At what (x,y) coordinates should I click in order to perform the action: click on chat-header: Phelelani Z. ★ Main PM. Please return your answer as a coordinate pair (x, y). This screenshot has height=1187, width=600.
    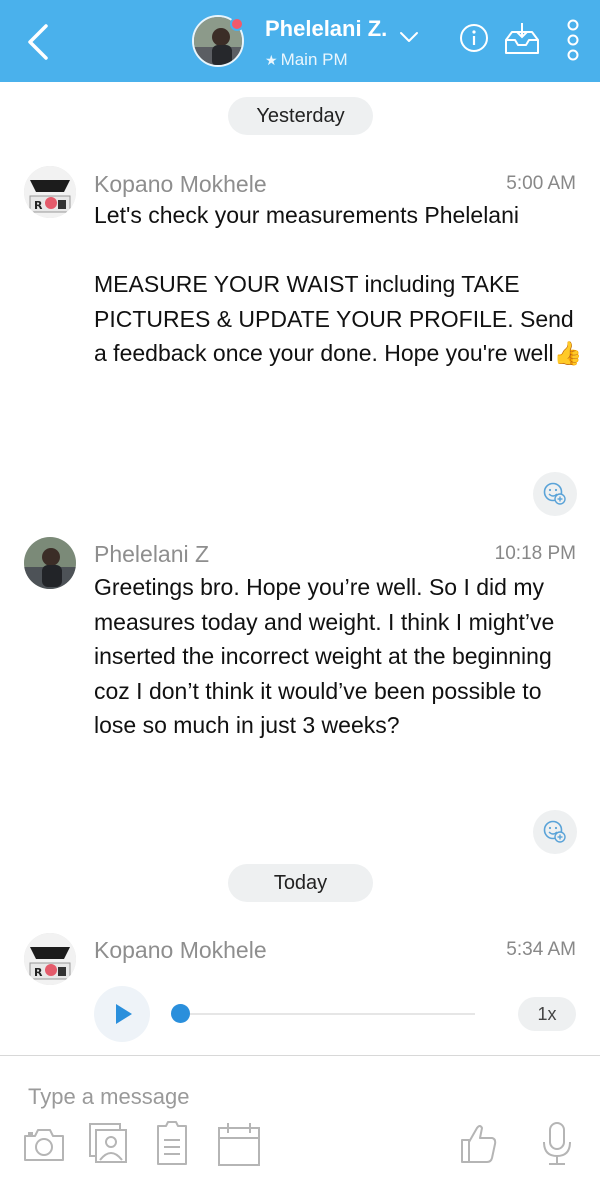
    Looking at the image, I should click on (300, 41).